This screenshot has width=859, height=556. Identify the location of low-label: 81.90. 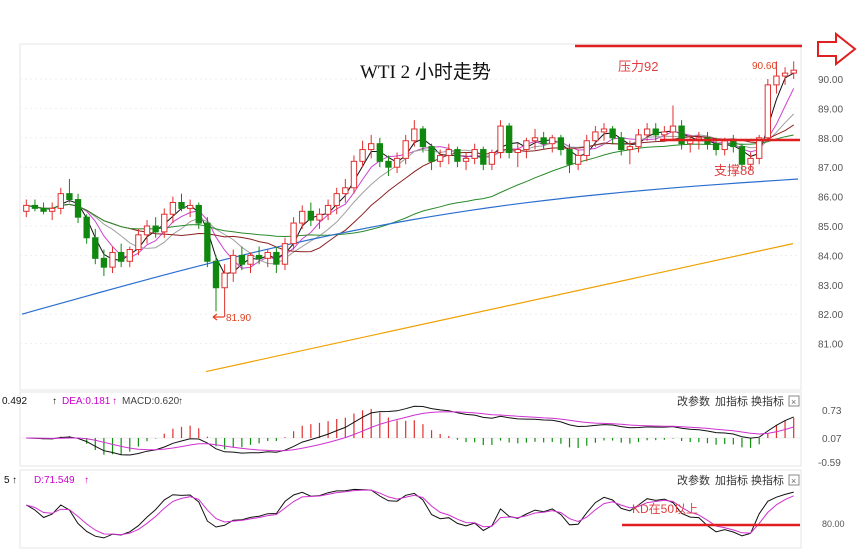
(238, 318).